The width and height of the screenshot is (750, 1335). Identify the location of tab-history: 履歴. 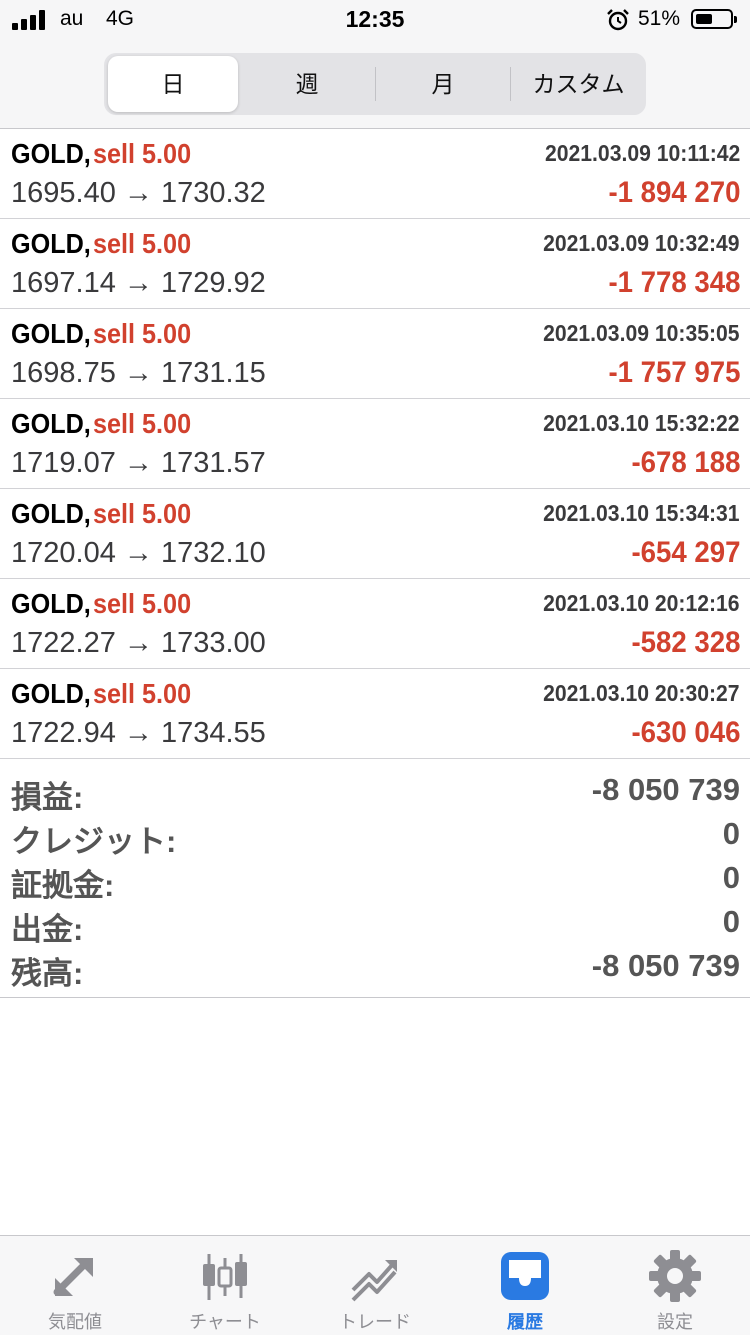
(525, 1285).